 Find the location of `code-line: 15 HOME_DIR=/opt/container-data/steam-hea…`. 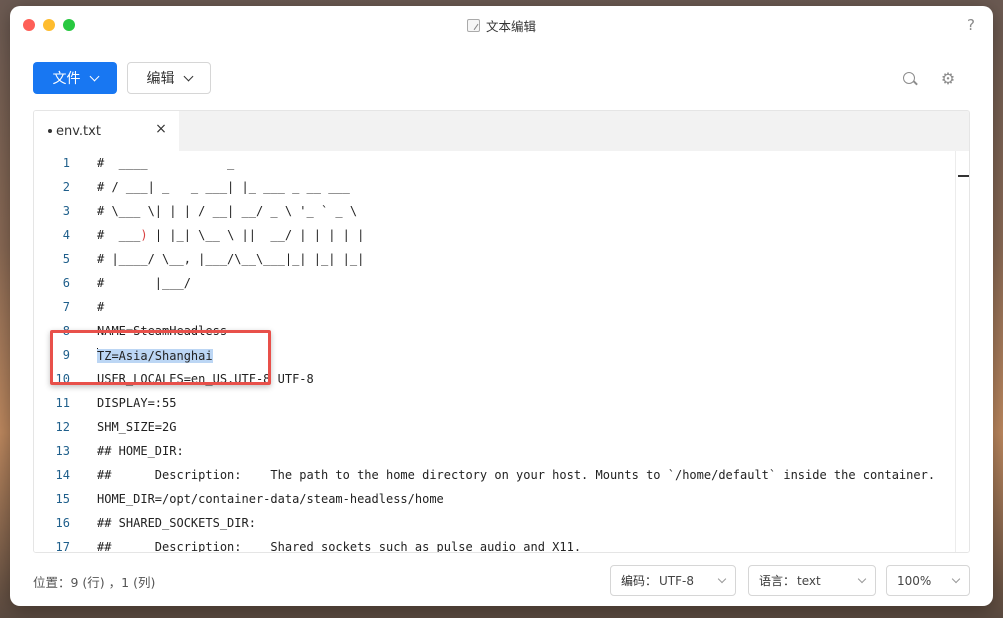

code-line: 15 HOME_DIR=/opt/container-data/steam-hea… is located at coordinates (494, 499).